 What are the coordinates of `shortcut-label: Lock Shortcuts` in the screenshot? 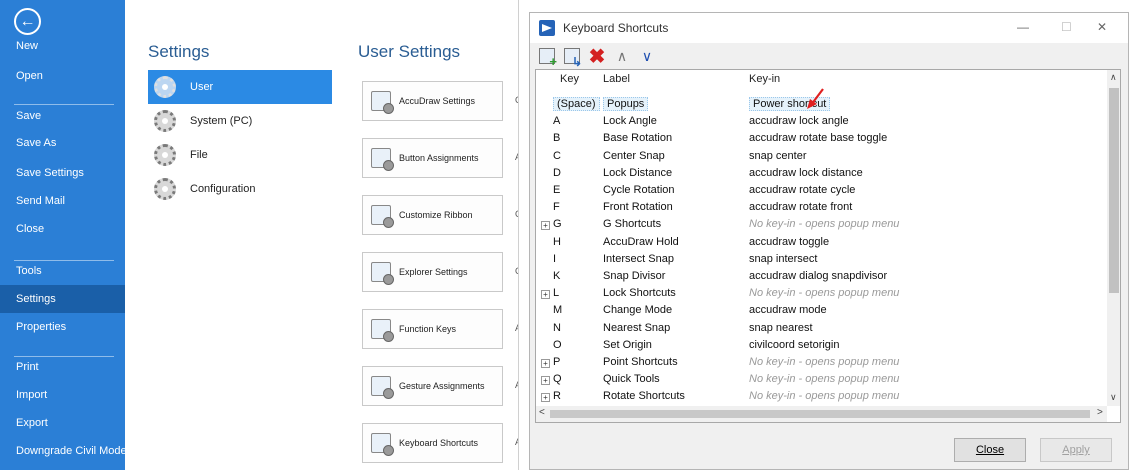 It's located at (639, 293).